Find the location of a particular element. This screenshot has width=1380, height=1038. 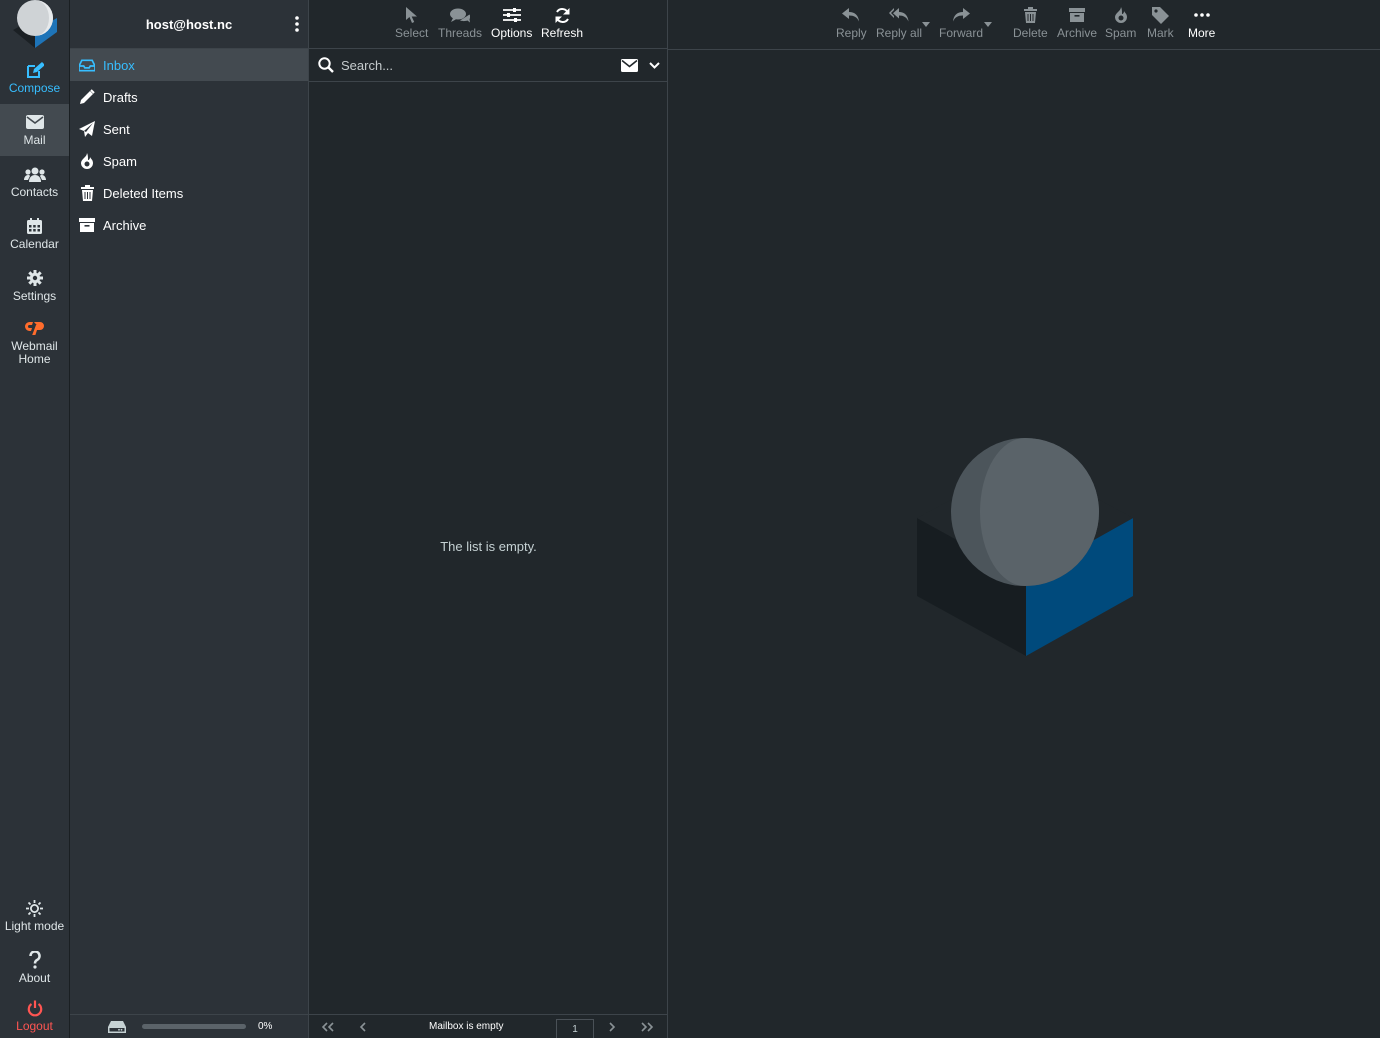

archive-button: Archive is located at coordinates (1077, 22).